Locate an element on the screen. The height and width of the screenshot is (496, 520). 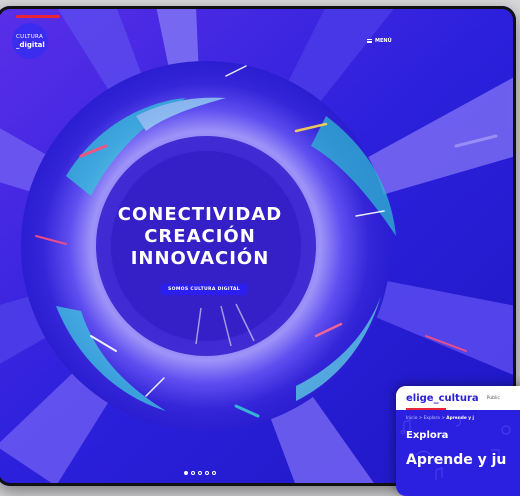
menu-button: MENÚ is located at coordinates (379, 41).